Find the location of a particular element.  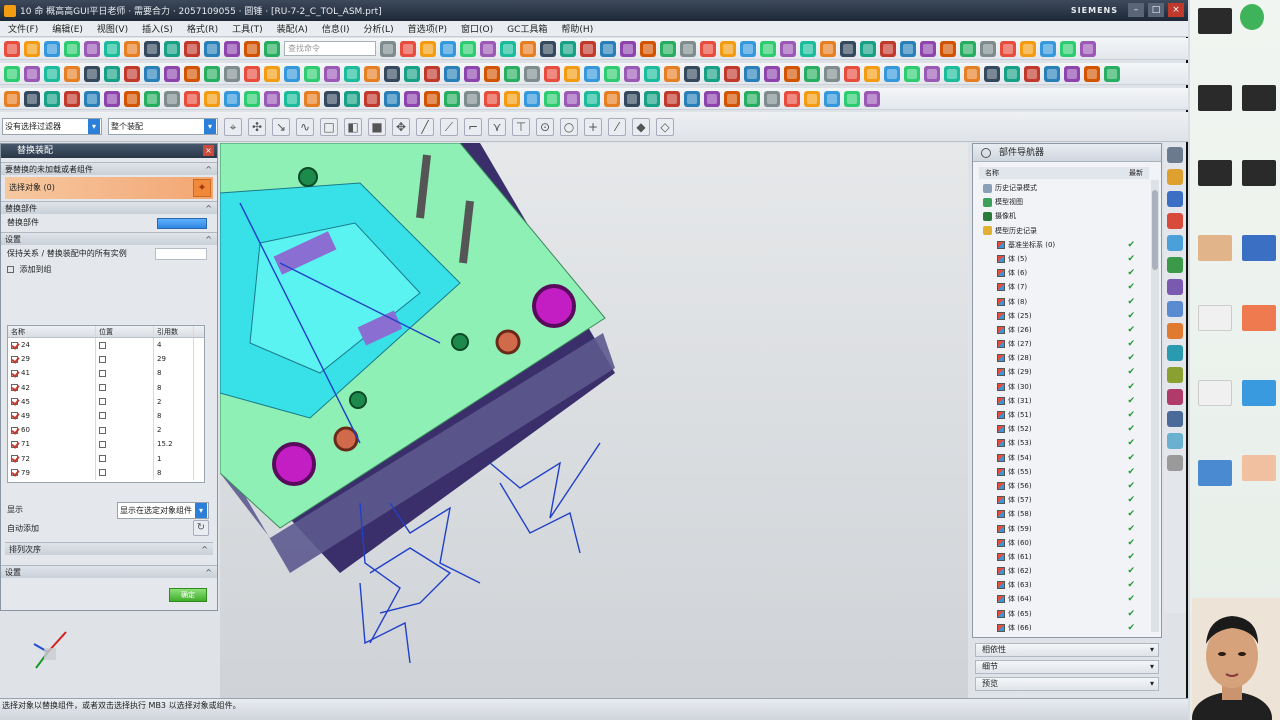

tree-node: 体 (59) ✔ is located at coordinates (1064, 529).